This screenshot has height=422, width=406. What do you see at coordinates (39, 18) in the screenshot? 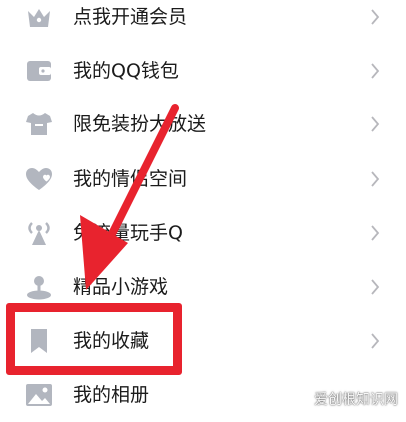
I see `vip-crown-icon` at bounding box center [39, 18].